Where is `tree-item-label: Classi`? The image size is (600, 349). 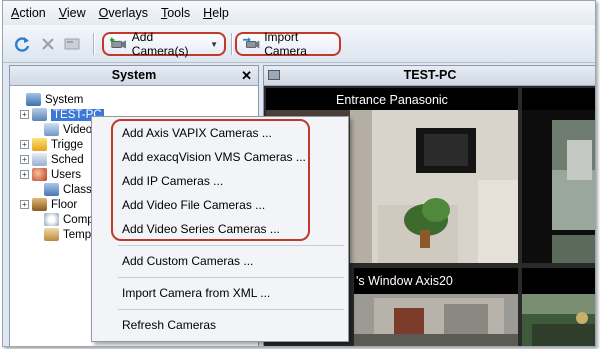
tree-item-label: Classi is located at coordinates (79, 189).